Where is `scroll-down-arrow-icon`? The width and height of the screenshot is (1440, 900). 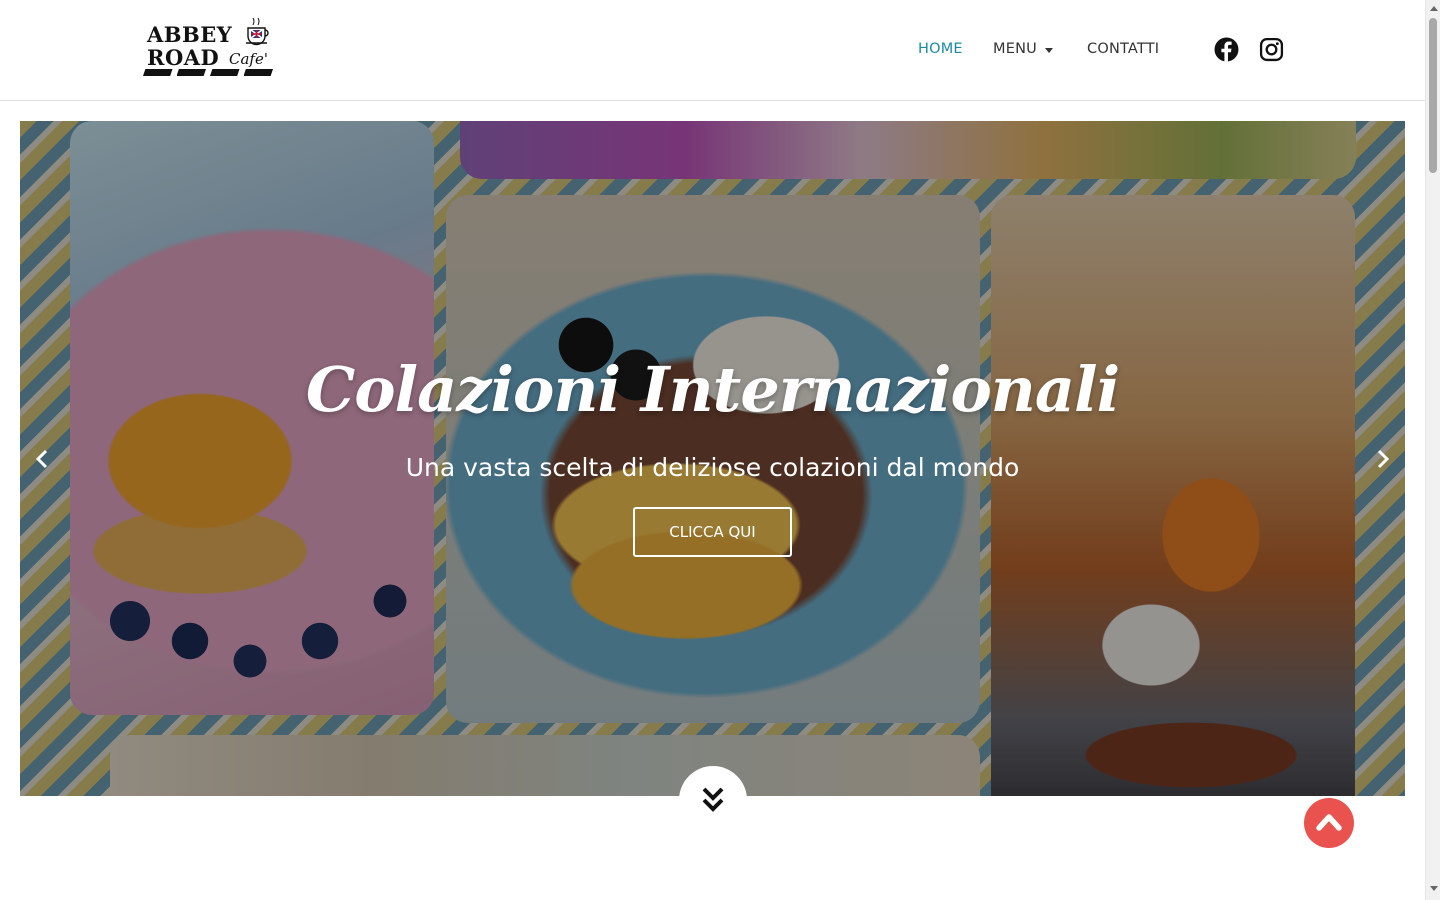
scroll-down-arrow-icon is located at coordinates (1434, 888).